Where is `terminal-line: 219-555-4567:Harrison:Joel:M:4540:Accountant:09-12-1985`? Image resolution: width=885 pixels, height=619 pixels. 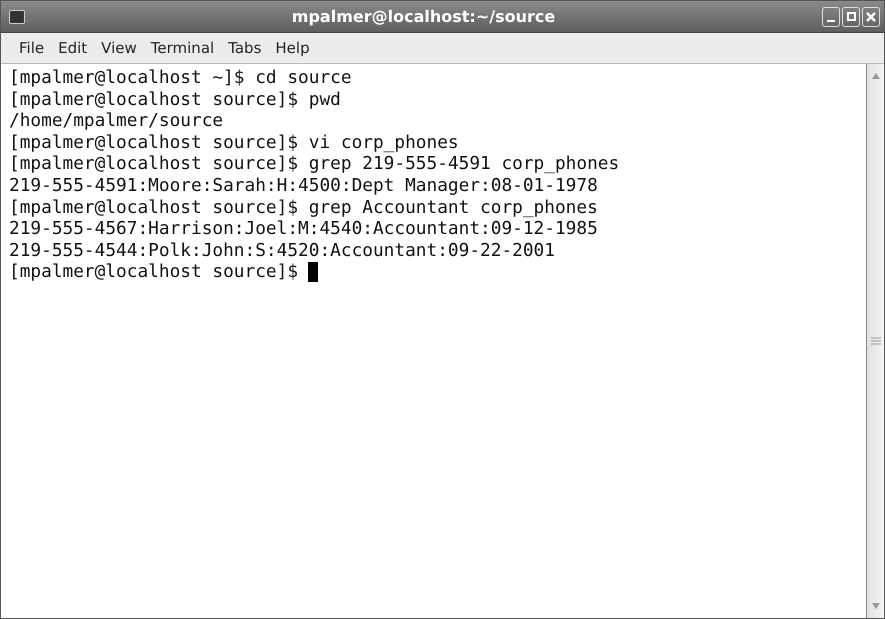 terminal-line: 219-555-4567:Harrison:Joel:M:4540:Accountant:09-12-1985 is located at coordinates (303, 229).